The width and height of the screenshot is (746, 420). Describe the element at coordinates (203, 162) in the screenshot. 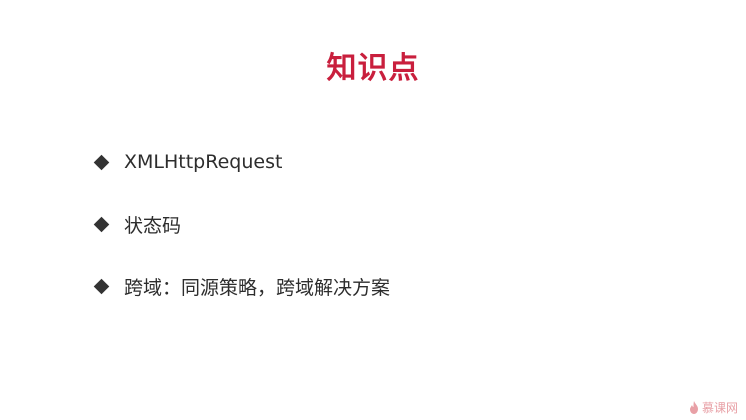

I see `bullet-label: XMLHttpRequest` at that location.